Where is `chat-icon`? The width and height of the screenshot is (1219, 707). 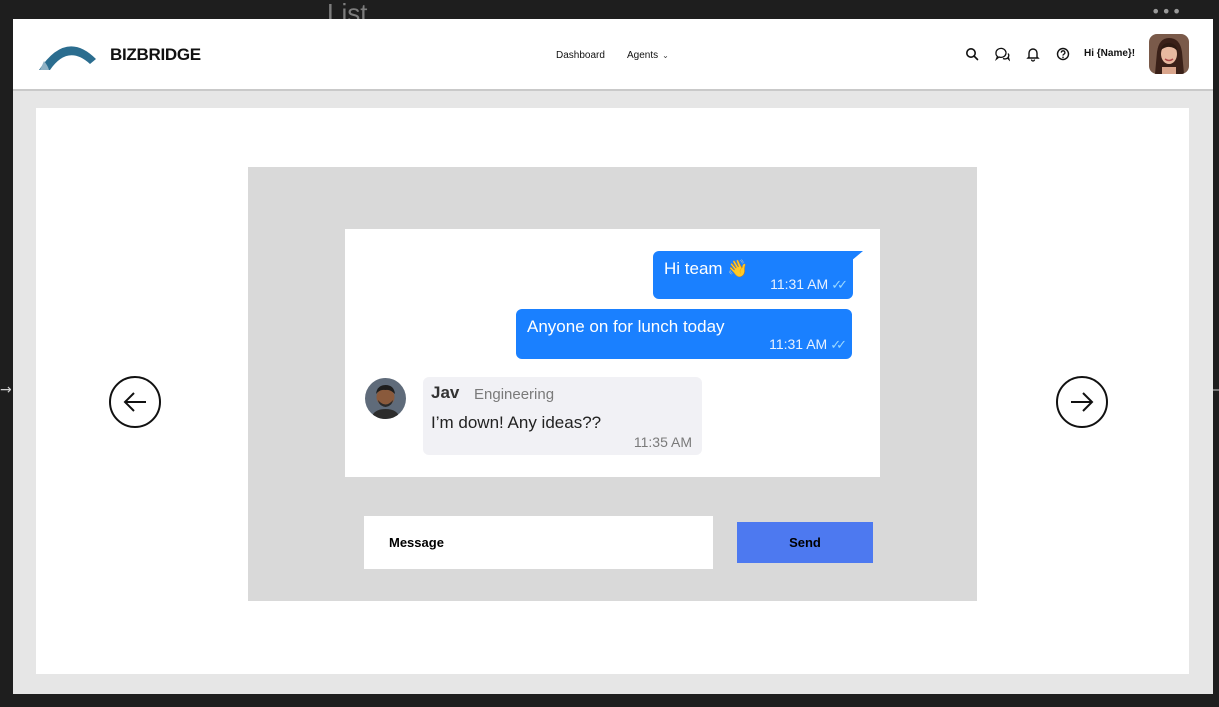 chat-icon is located at coordinates (1002, 54).